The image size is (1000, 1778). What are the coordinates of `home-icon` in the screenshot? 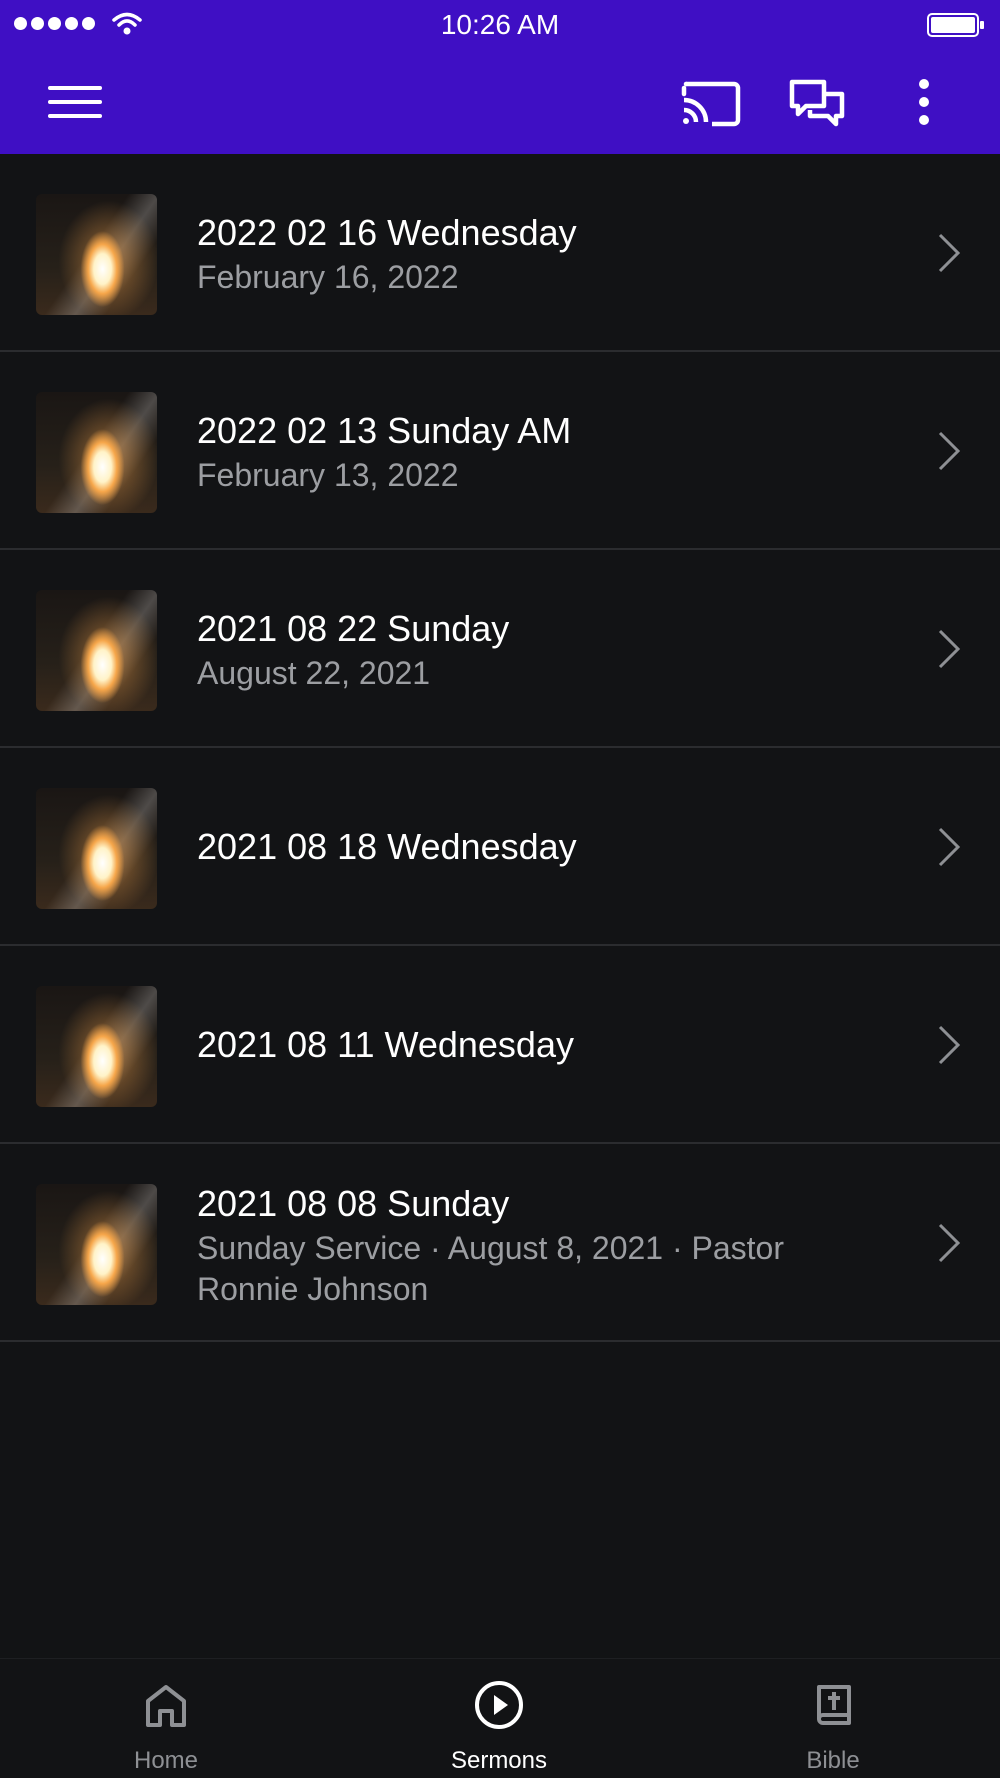 It's located at (166, 1706).